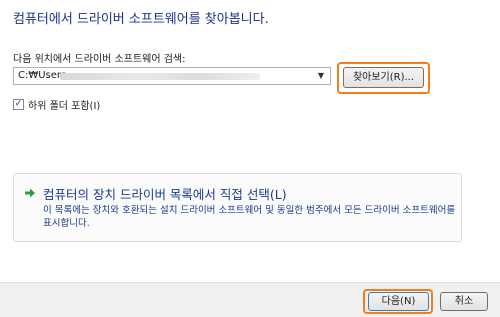 The height and width of the screenshot is (317, 500). I want to click on search-path-combobox: C:₩Users ▼, so click(172, 76).